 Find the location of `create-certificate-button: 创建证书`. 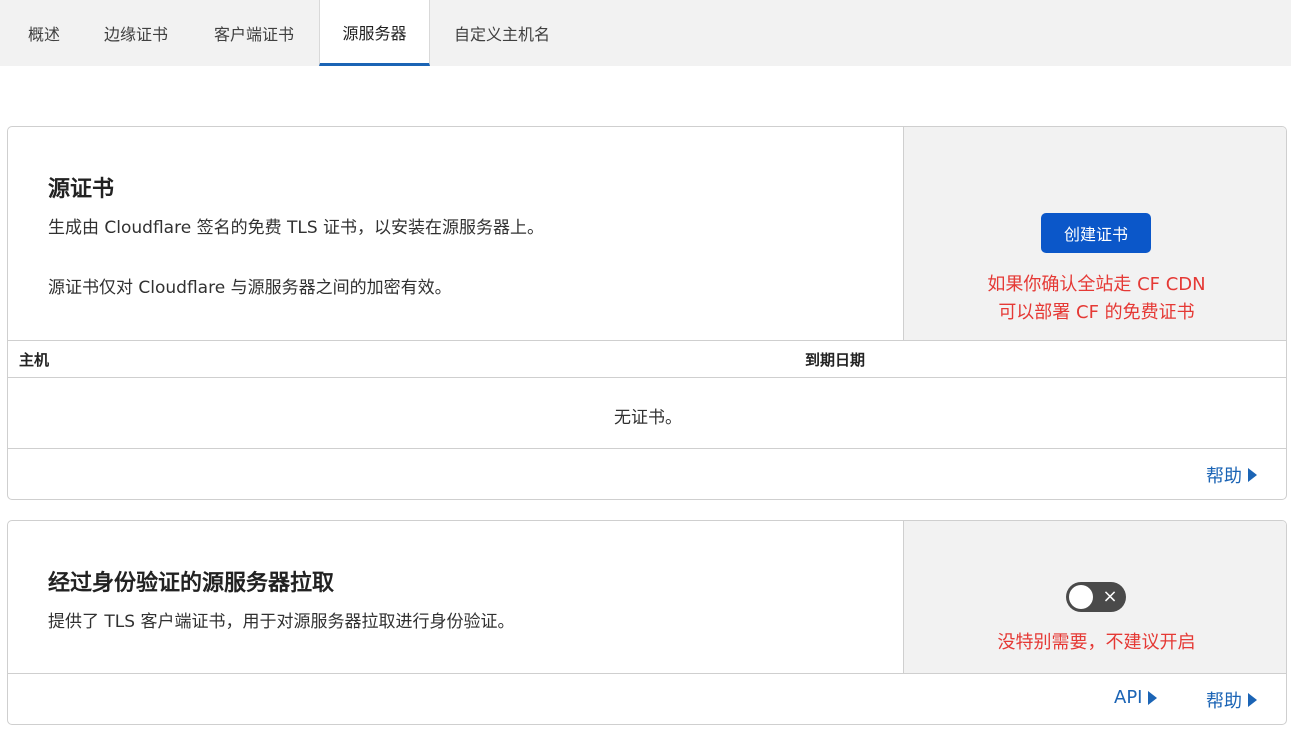

create-certificate-button: 创建证书 is located at coordinates (1096, 233).